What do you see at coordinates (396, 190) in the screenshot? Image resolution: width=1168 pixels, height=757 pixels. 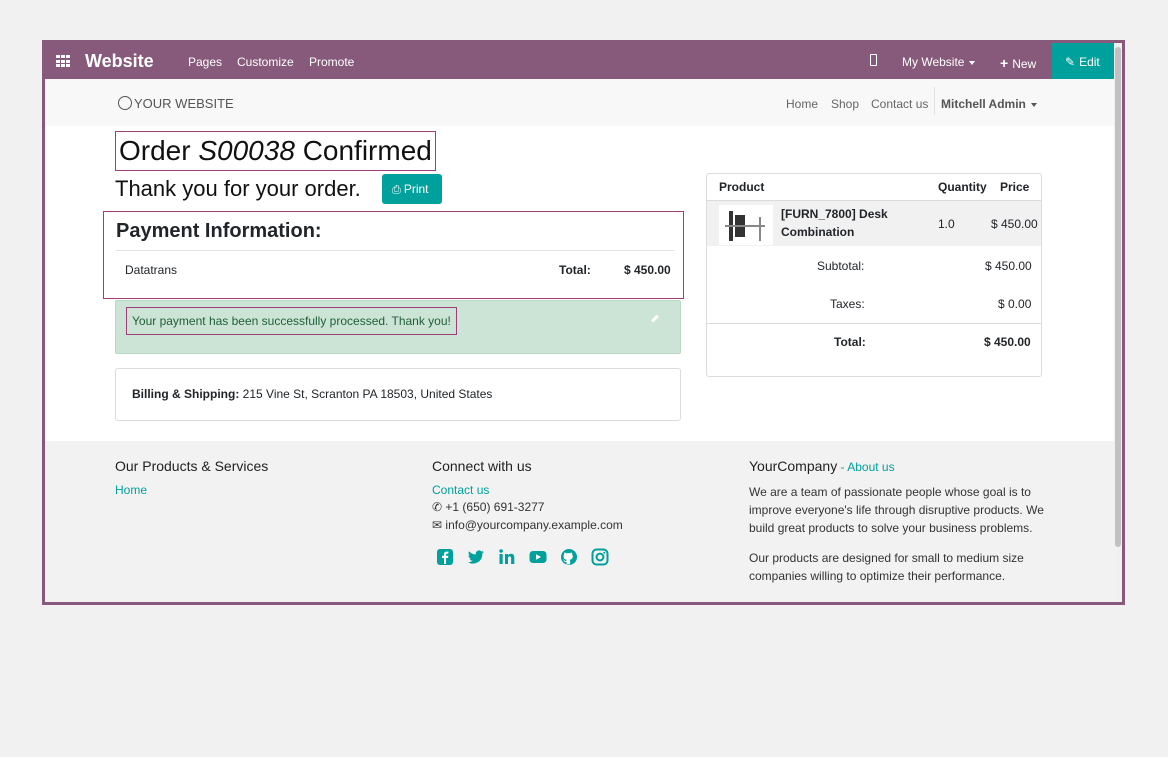 I see `printer-icon: ⎙` at bounding box center [396, 190].